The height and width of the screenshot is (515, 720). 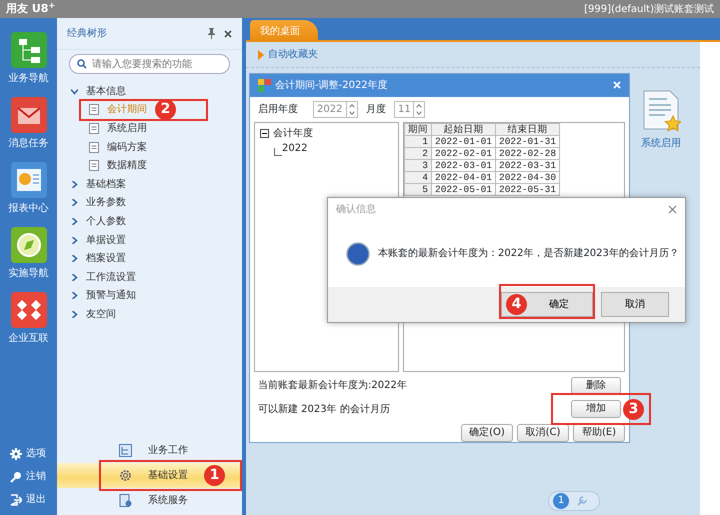 I want to click on table-cell: 2022-05-31, so click(x=528, y=190).